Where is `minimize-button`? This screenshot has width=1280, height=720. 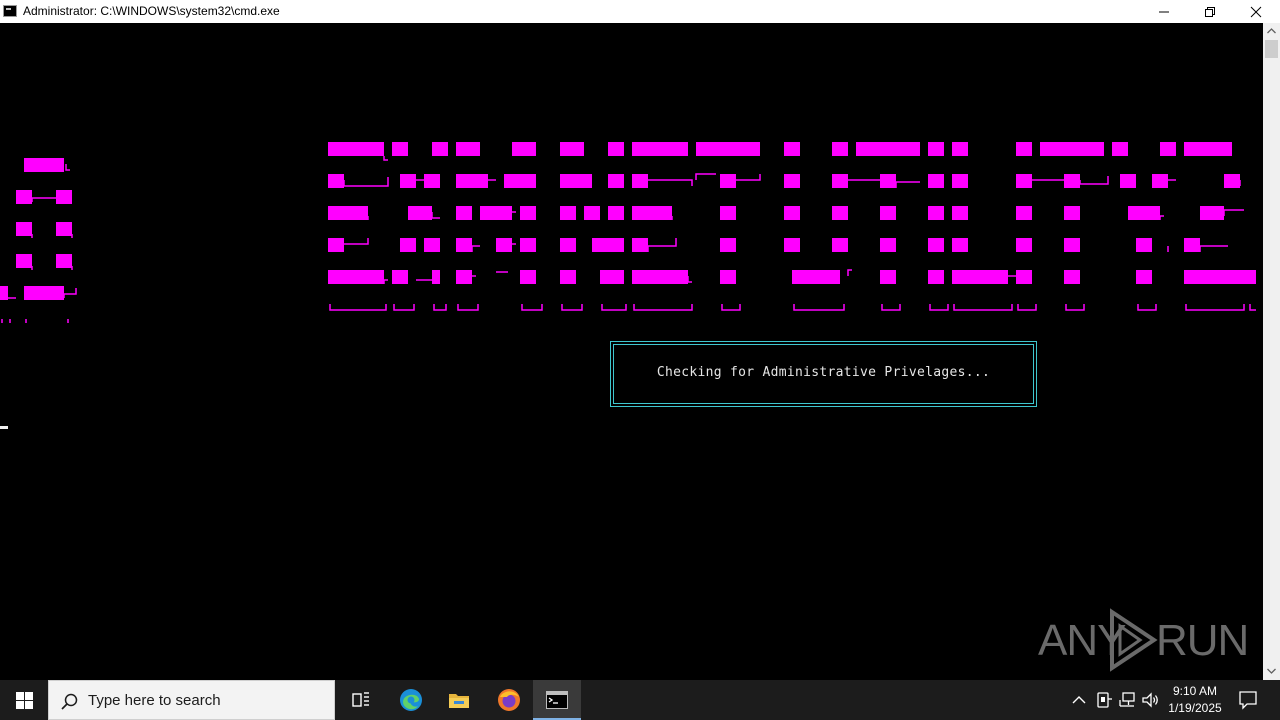
minimize-button is located at coordinates (1164, 11).